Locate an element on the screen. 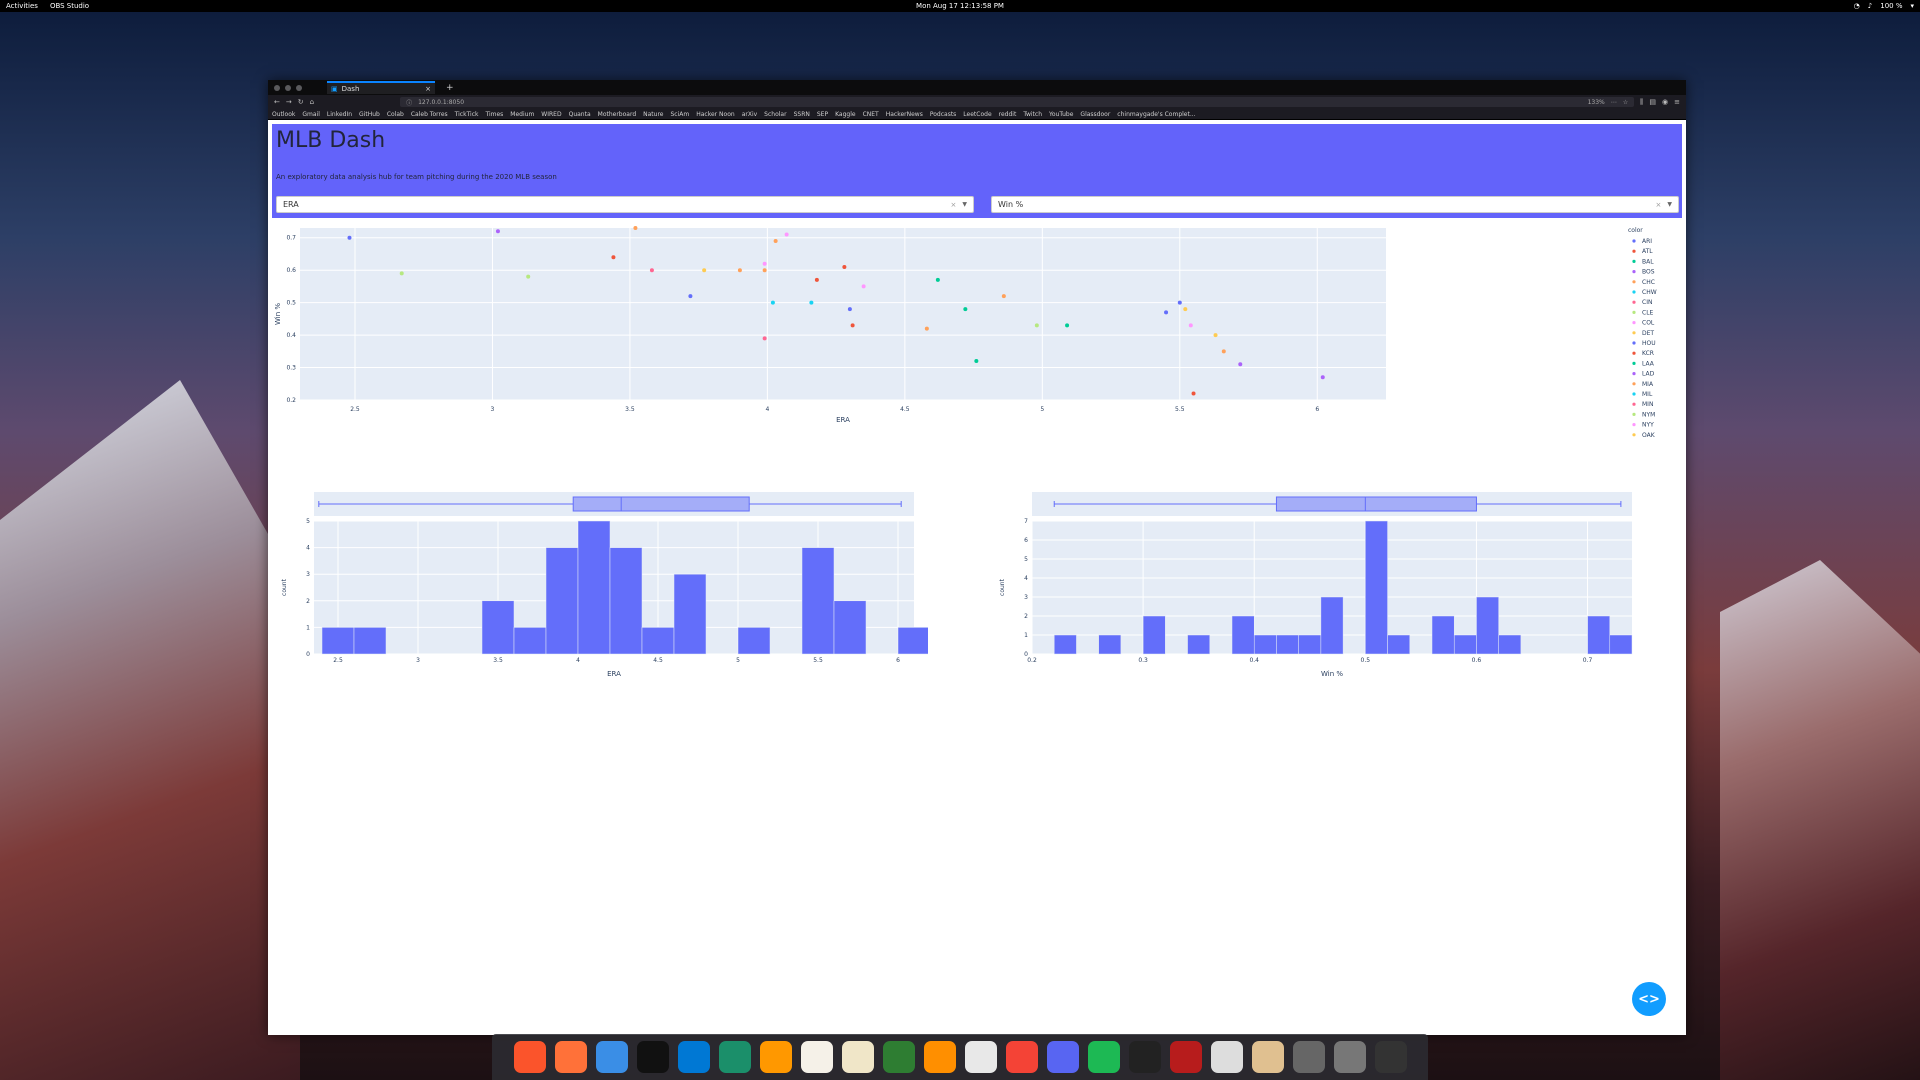 This screenshot has height=1080, width=1920. activities-button: Activities is located at coordinates (22, 6).